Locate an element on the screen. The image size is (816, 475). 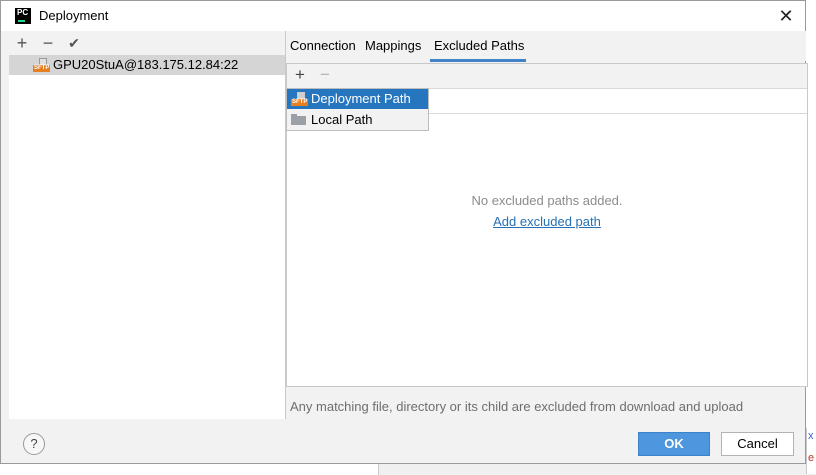
close-button: ✕ is located at coordinates (786, 16).